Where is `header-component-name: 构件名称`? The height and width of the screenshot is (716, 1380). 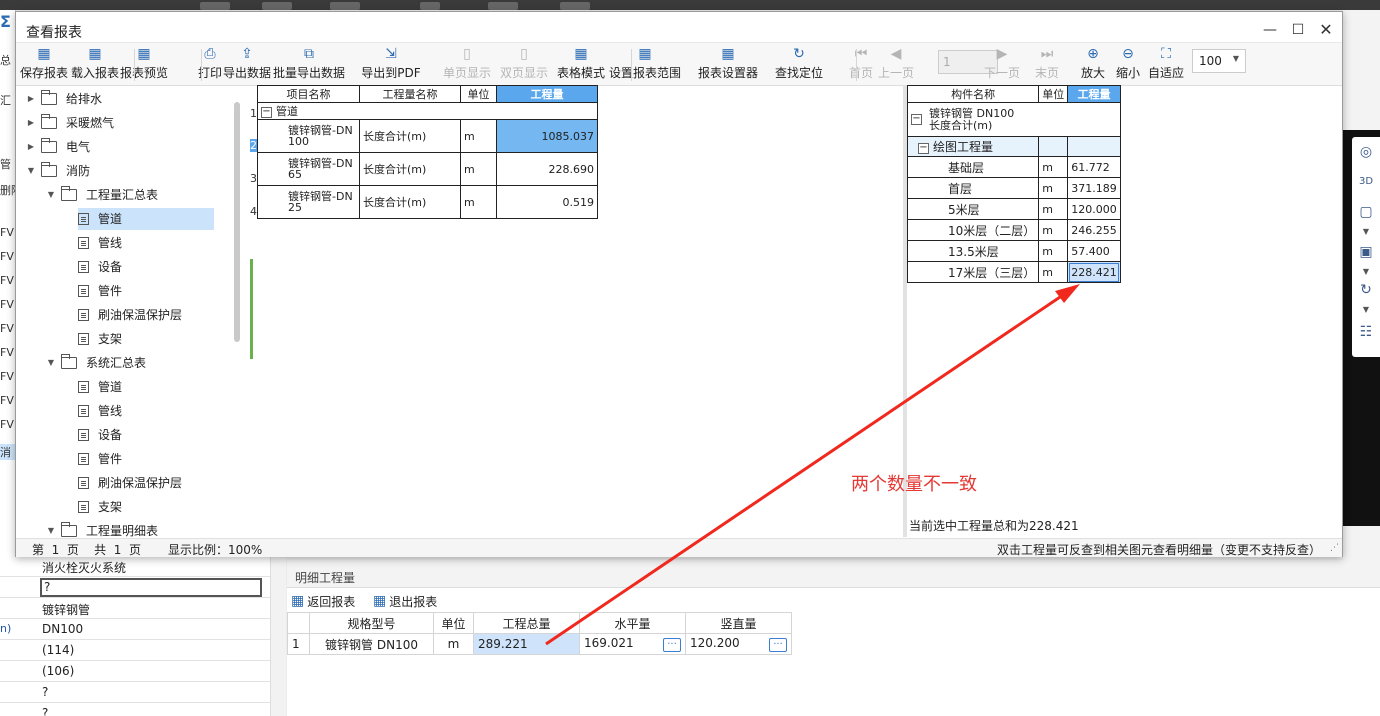 header-component-name: 构件名称 is located at coordinates (973, 94).